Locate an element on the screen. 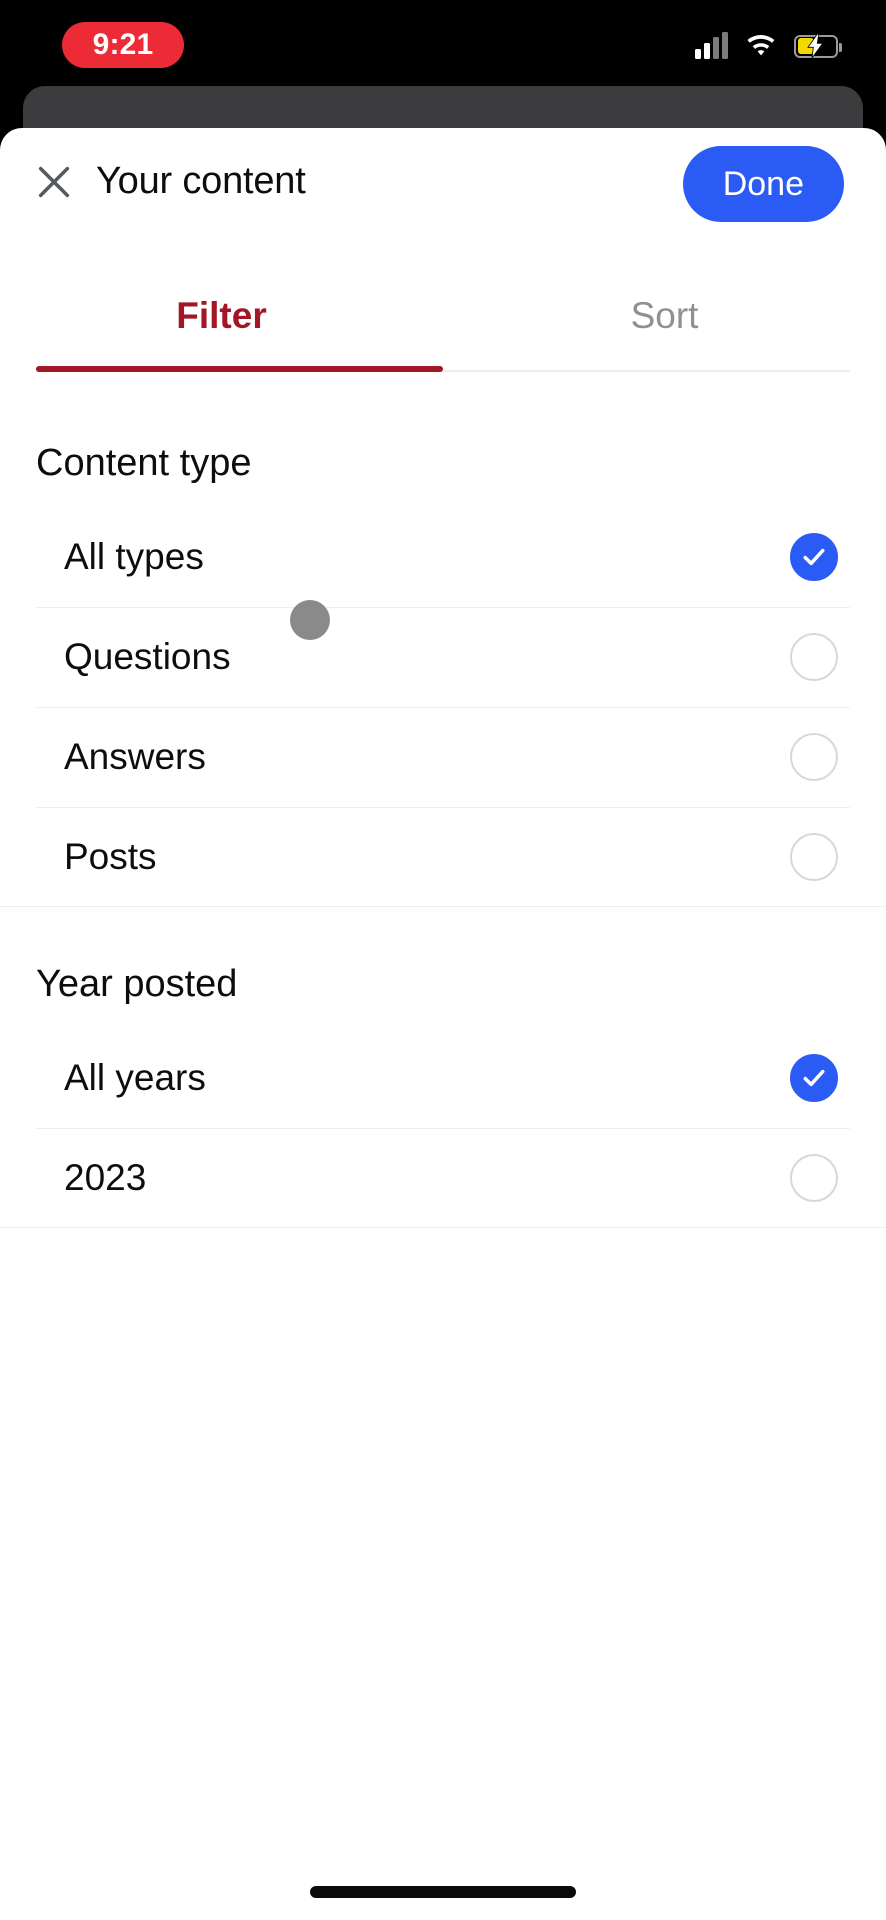 The width and height of the screenshot is (886, 1920). option-list-year-posted: All years 2023 is located at coordinates (443, 1128).